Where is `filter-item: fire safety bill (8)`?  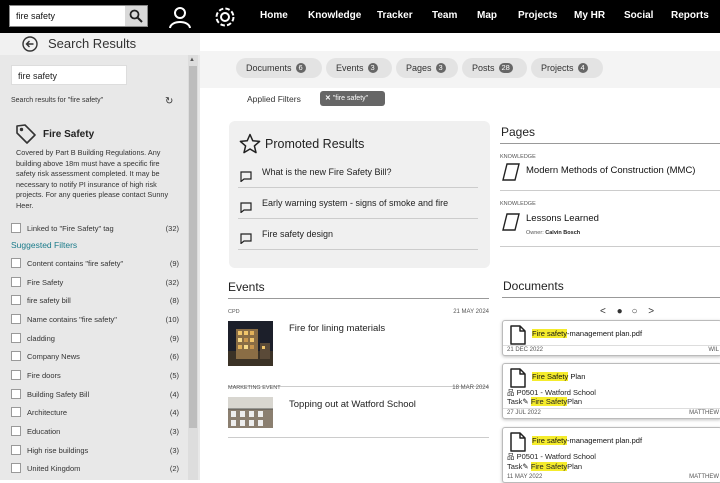 filter-item: fire safety bill (8) is located at coordinates (95, 301).